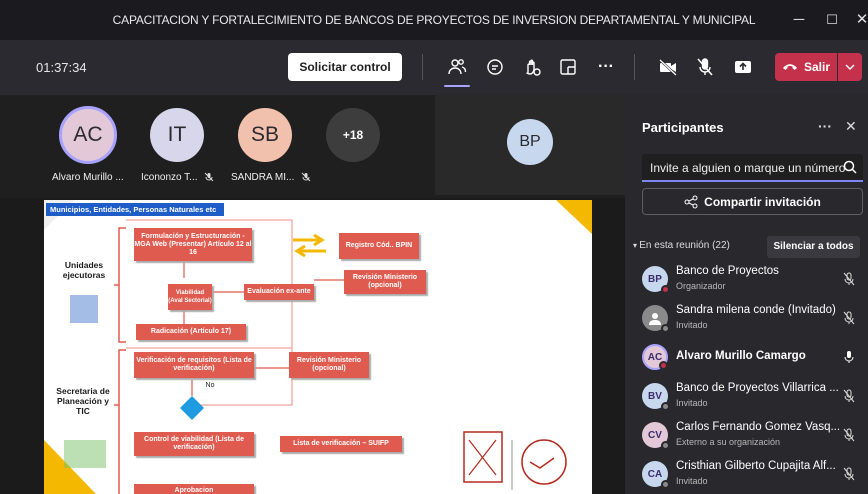 This screenshot has width=868, height=494. What do you see at coordinates (756, 310) in the screenshot?
I see `participant-name: Sandra milena conde (Invitado)` at bounding box center [756, 310].